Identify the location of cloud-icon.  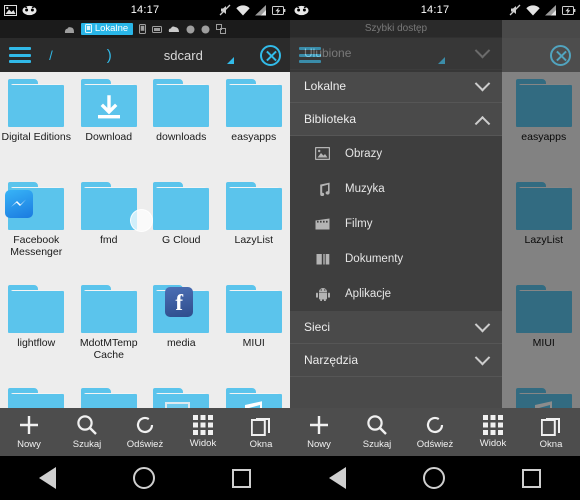
(174, 29).